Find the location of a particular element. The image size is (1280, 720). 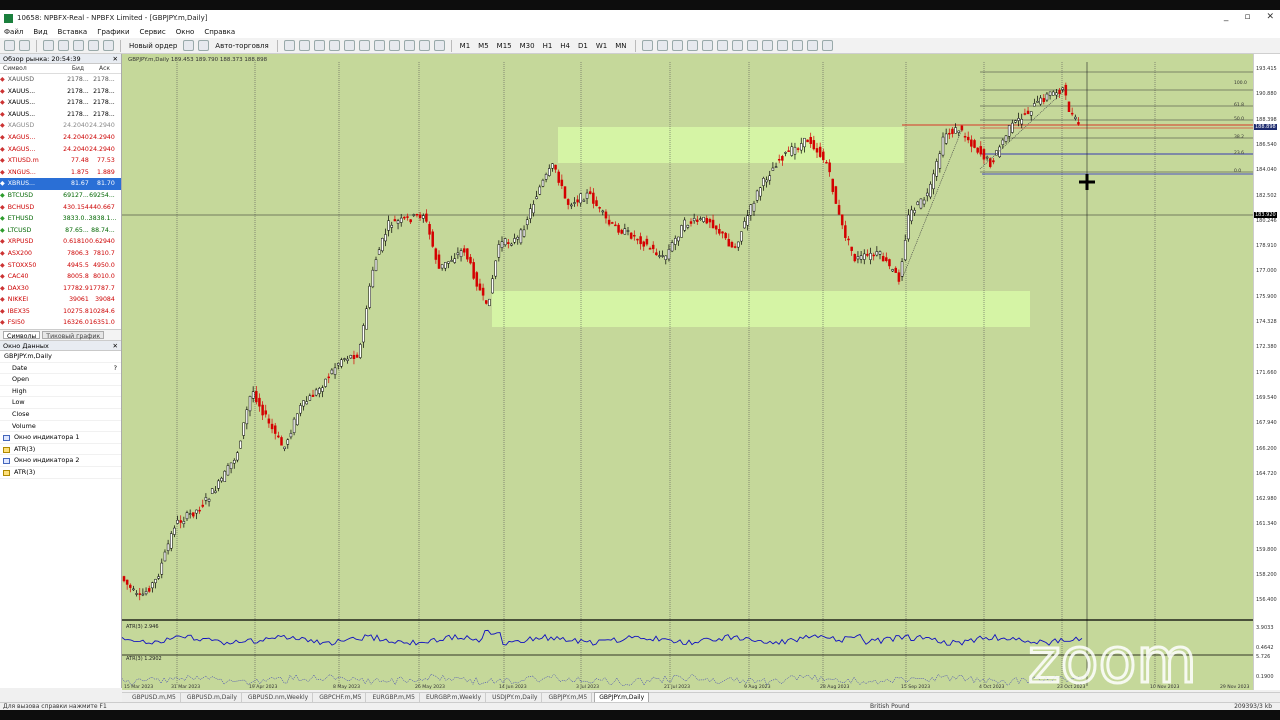

chart-tab: GBPUSD.nm,Weekly is located at coordinates (279, 697).